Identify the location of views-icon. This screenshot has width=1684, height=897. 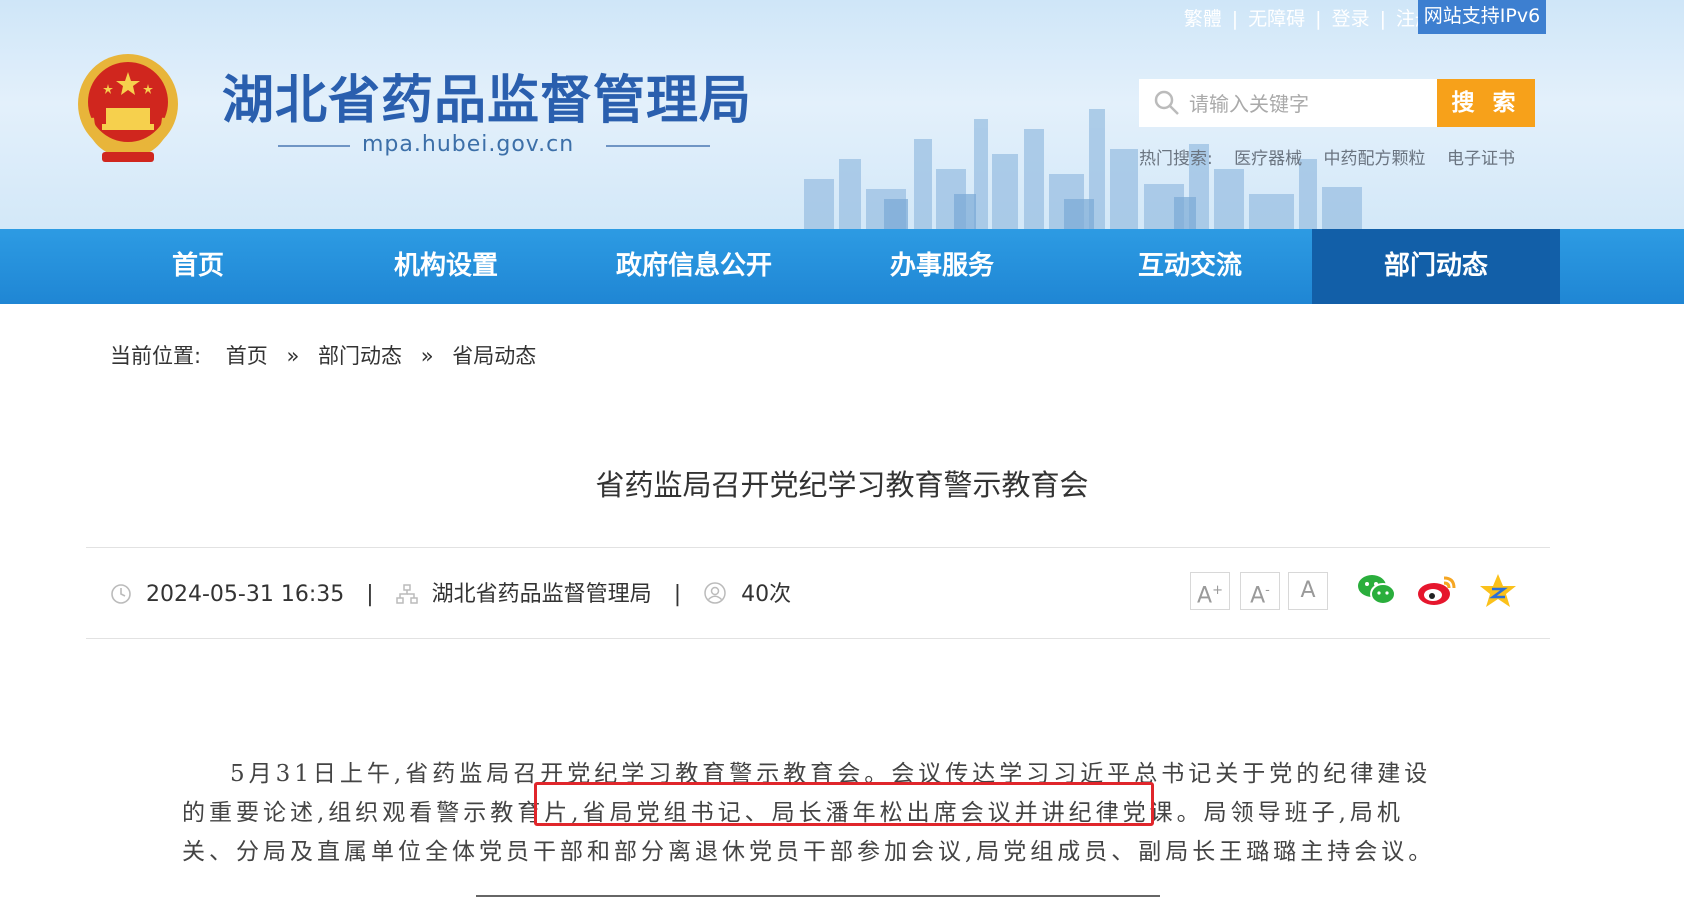
(715, 593).